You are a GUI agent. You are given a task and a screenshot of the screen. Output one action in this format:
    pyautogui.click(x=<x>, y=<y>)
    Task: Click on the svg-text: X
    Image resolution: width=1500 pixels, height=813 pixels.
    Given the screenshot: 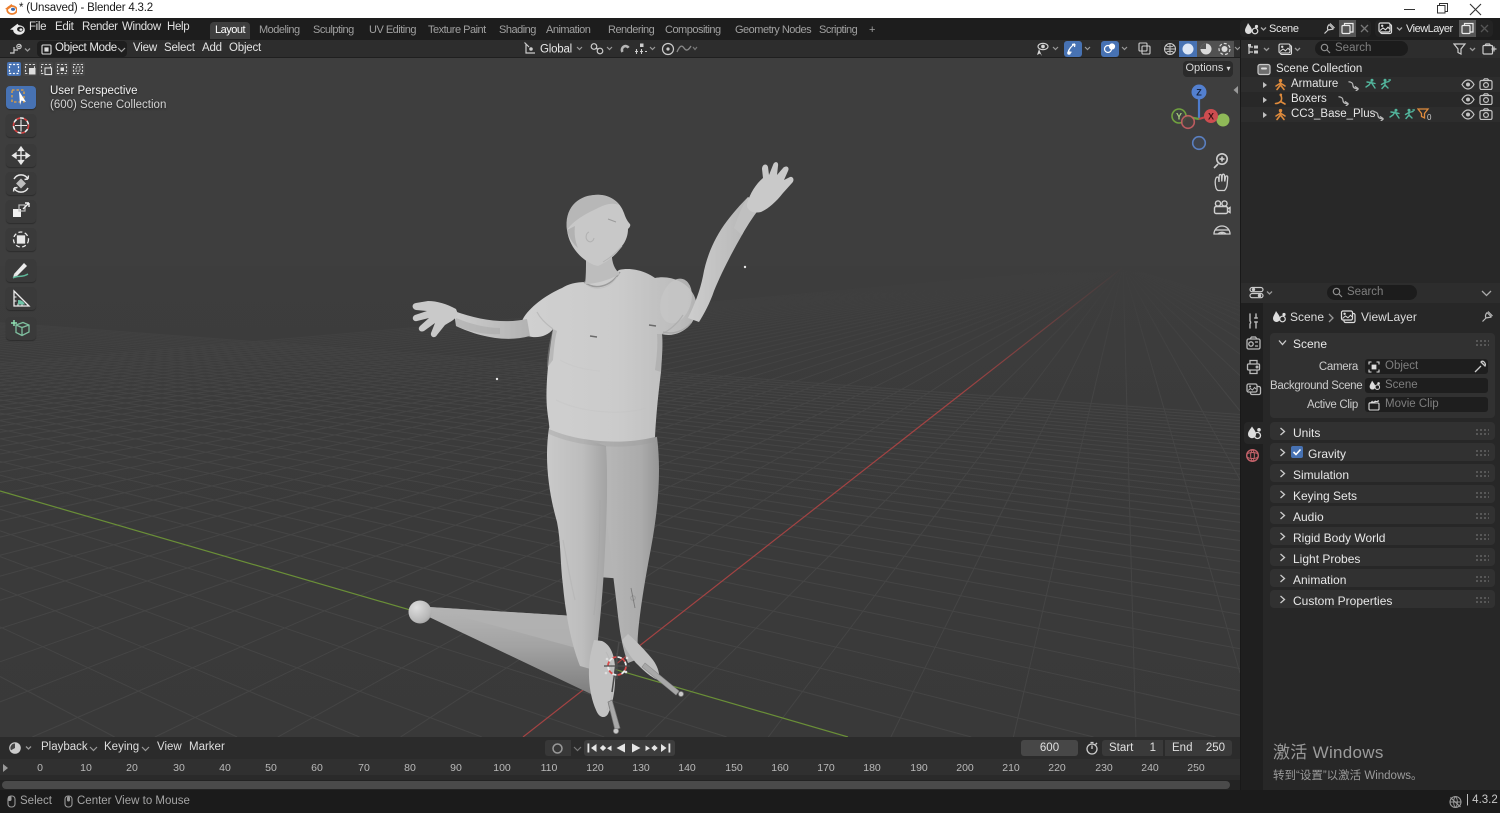 What is the action you would take?
    pyautogui.click(x=1211, y=117)
    